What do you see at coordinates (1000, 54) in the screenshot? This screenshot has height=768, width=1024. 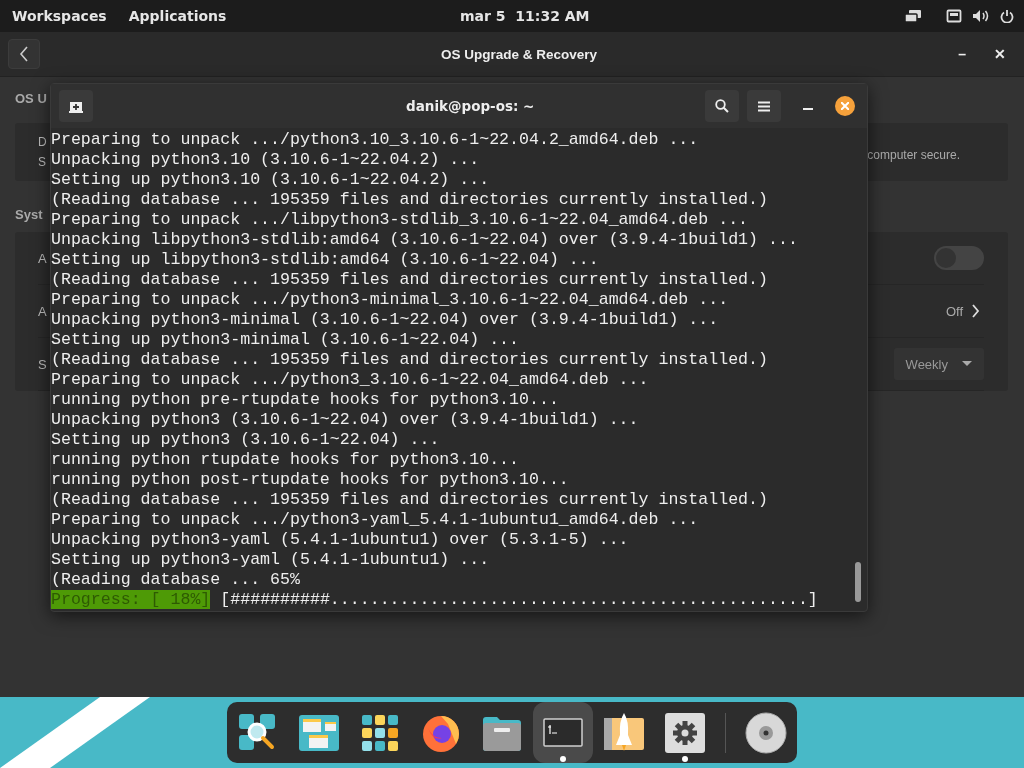 I see `close-button: ✕` at bounding box center [1000, 54].